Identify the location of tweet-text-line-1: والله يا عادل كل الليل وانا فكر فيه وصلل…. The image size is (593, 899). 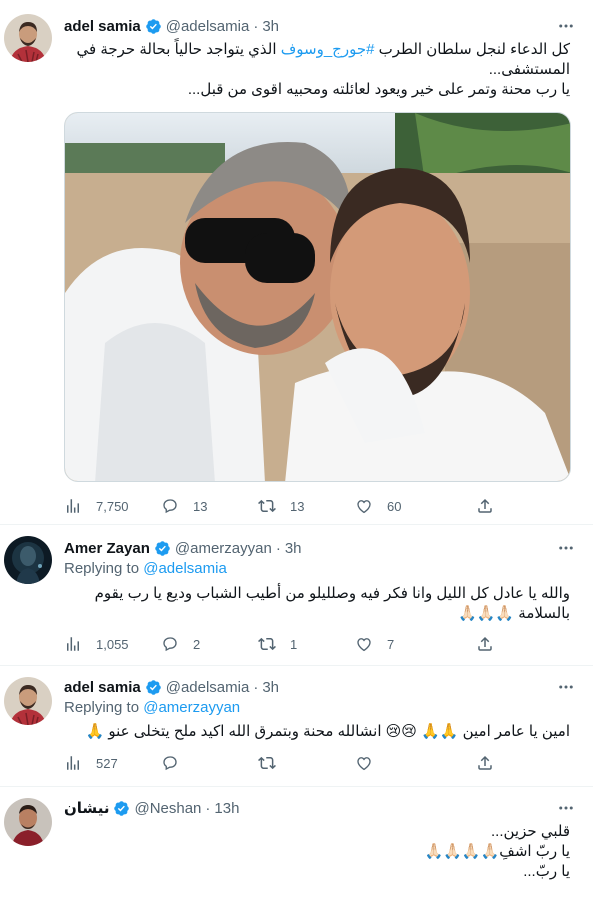
(332, 593).